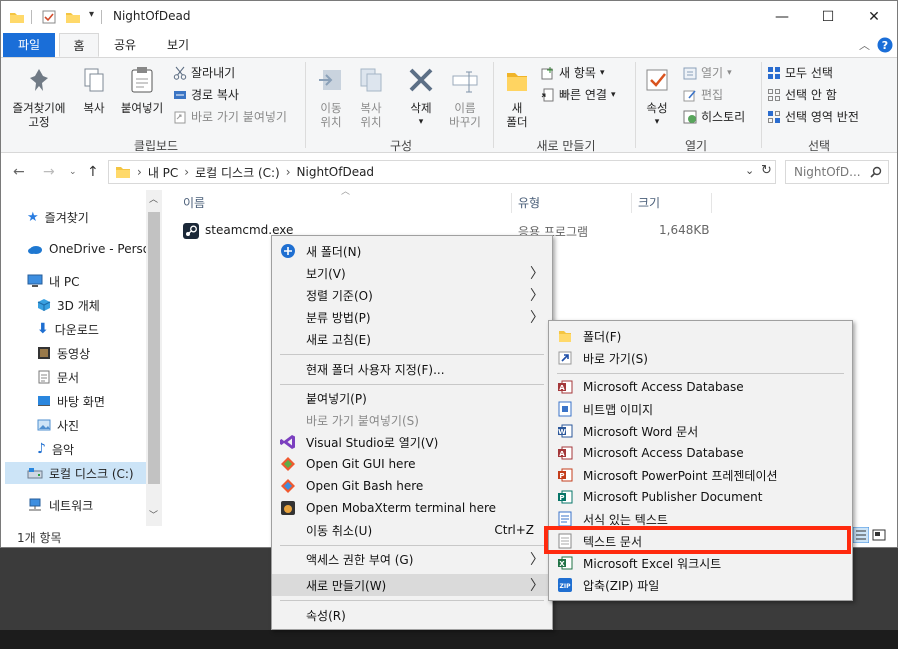 Image resolution: width=898 pixels, height=649 pixels. I want to click on nav-item-onedrive: OneDrive - Person, so click(92, 249).